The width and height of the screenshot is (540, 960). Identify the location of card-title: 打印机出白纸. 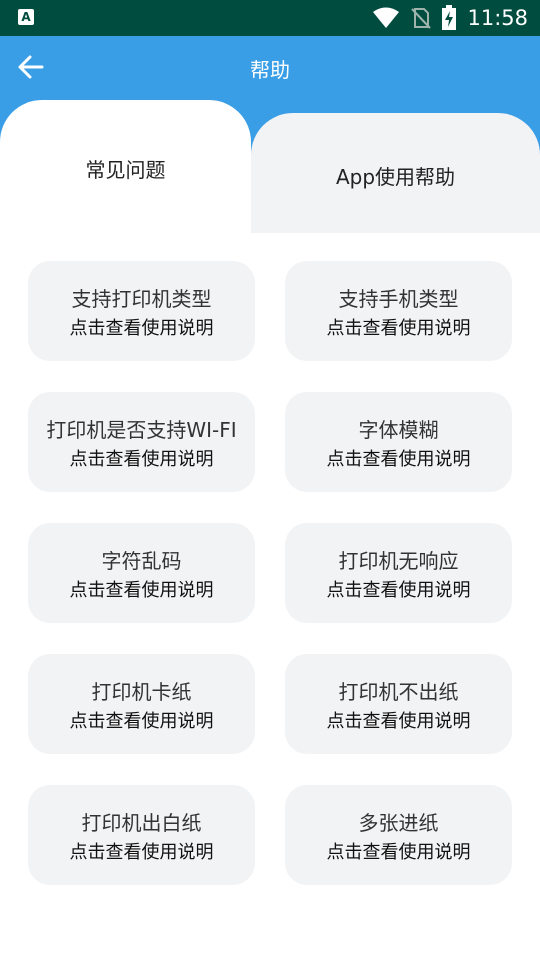
(141, 823).